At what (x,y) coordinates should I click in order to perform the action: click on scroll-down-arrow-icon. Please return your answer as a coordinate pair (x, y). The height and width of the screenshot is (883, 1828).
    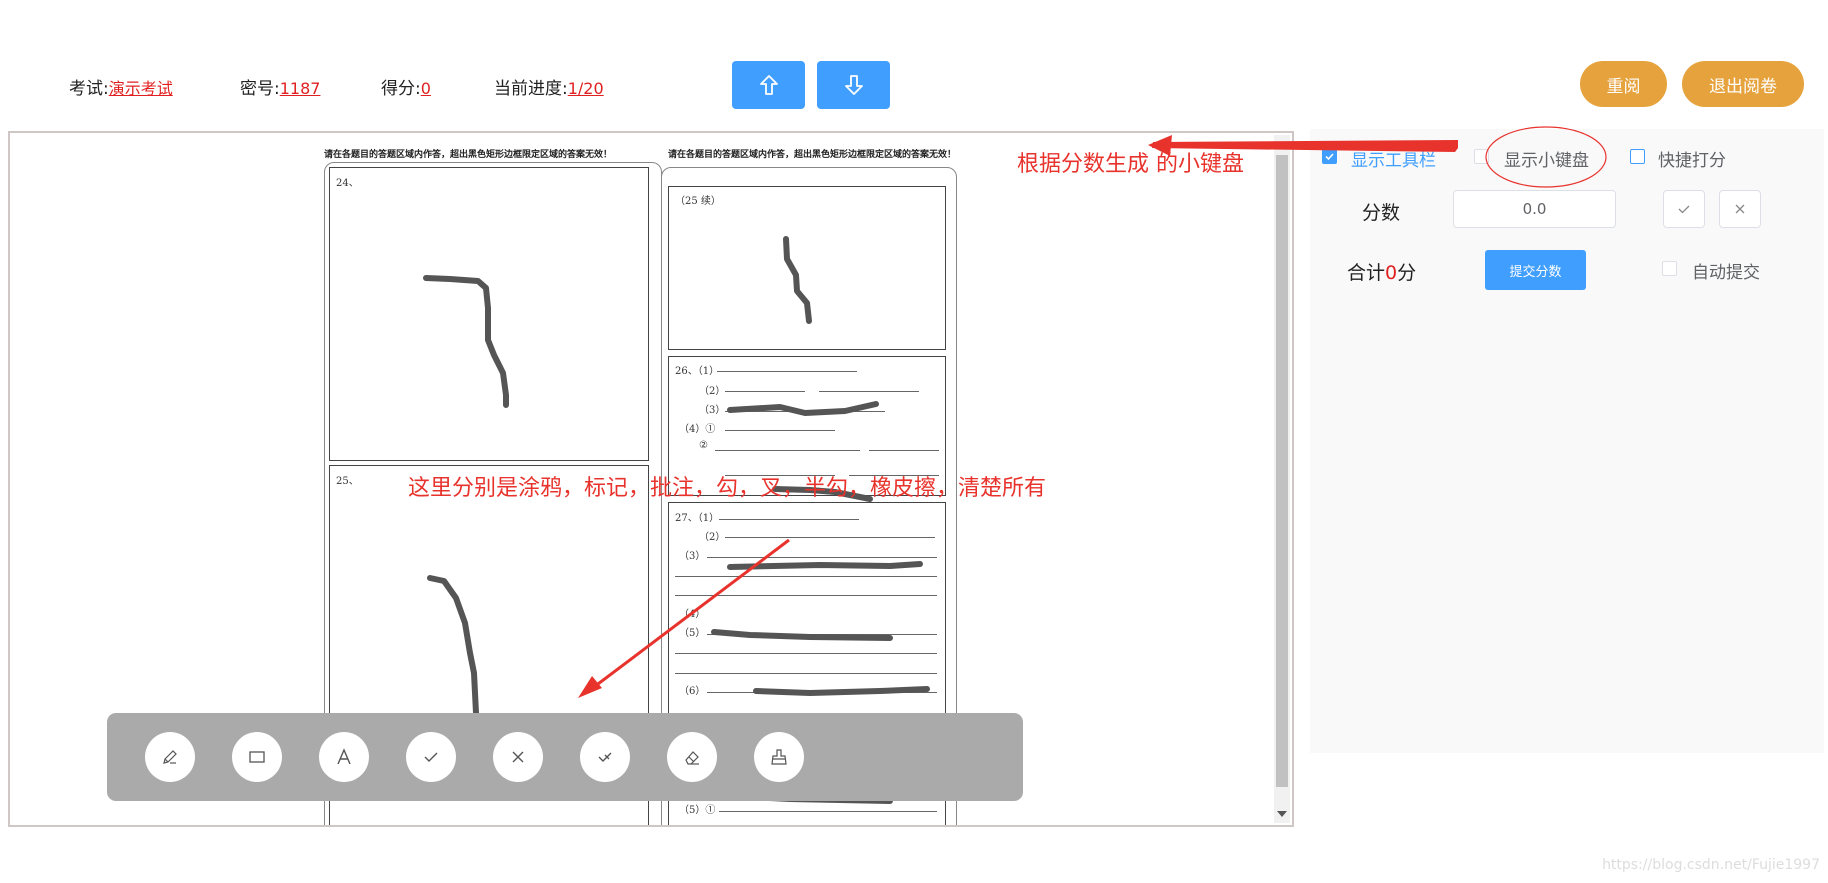
    Looking at the image, I should click on (1282, 814).